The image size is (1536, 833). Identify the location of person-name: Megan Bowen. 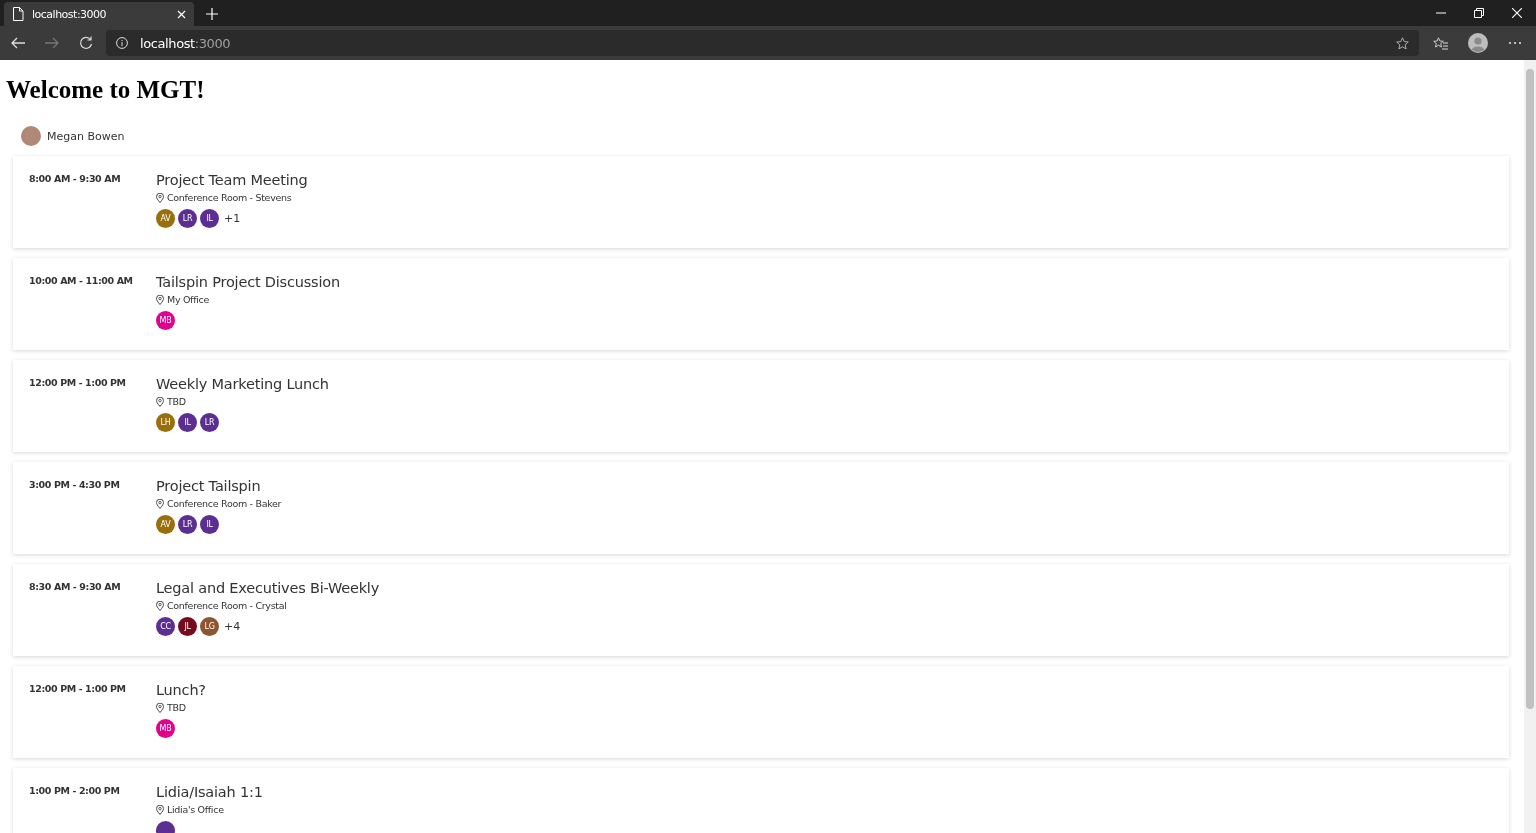
(86, 136).